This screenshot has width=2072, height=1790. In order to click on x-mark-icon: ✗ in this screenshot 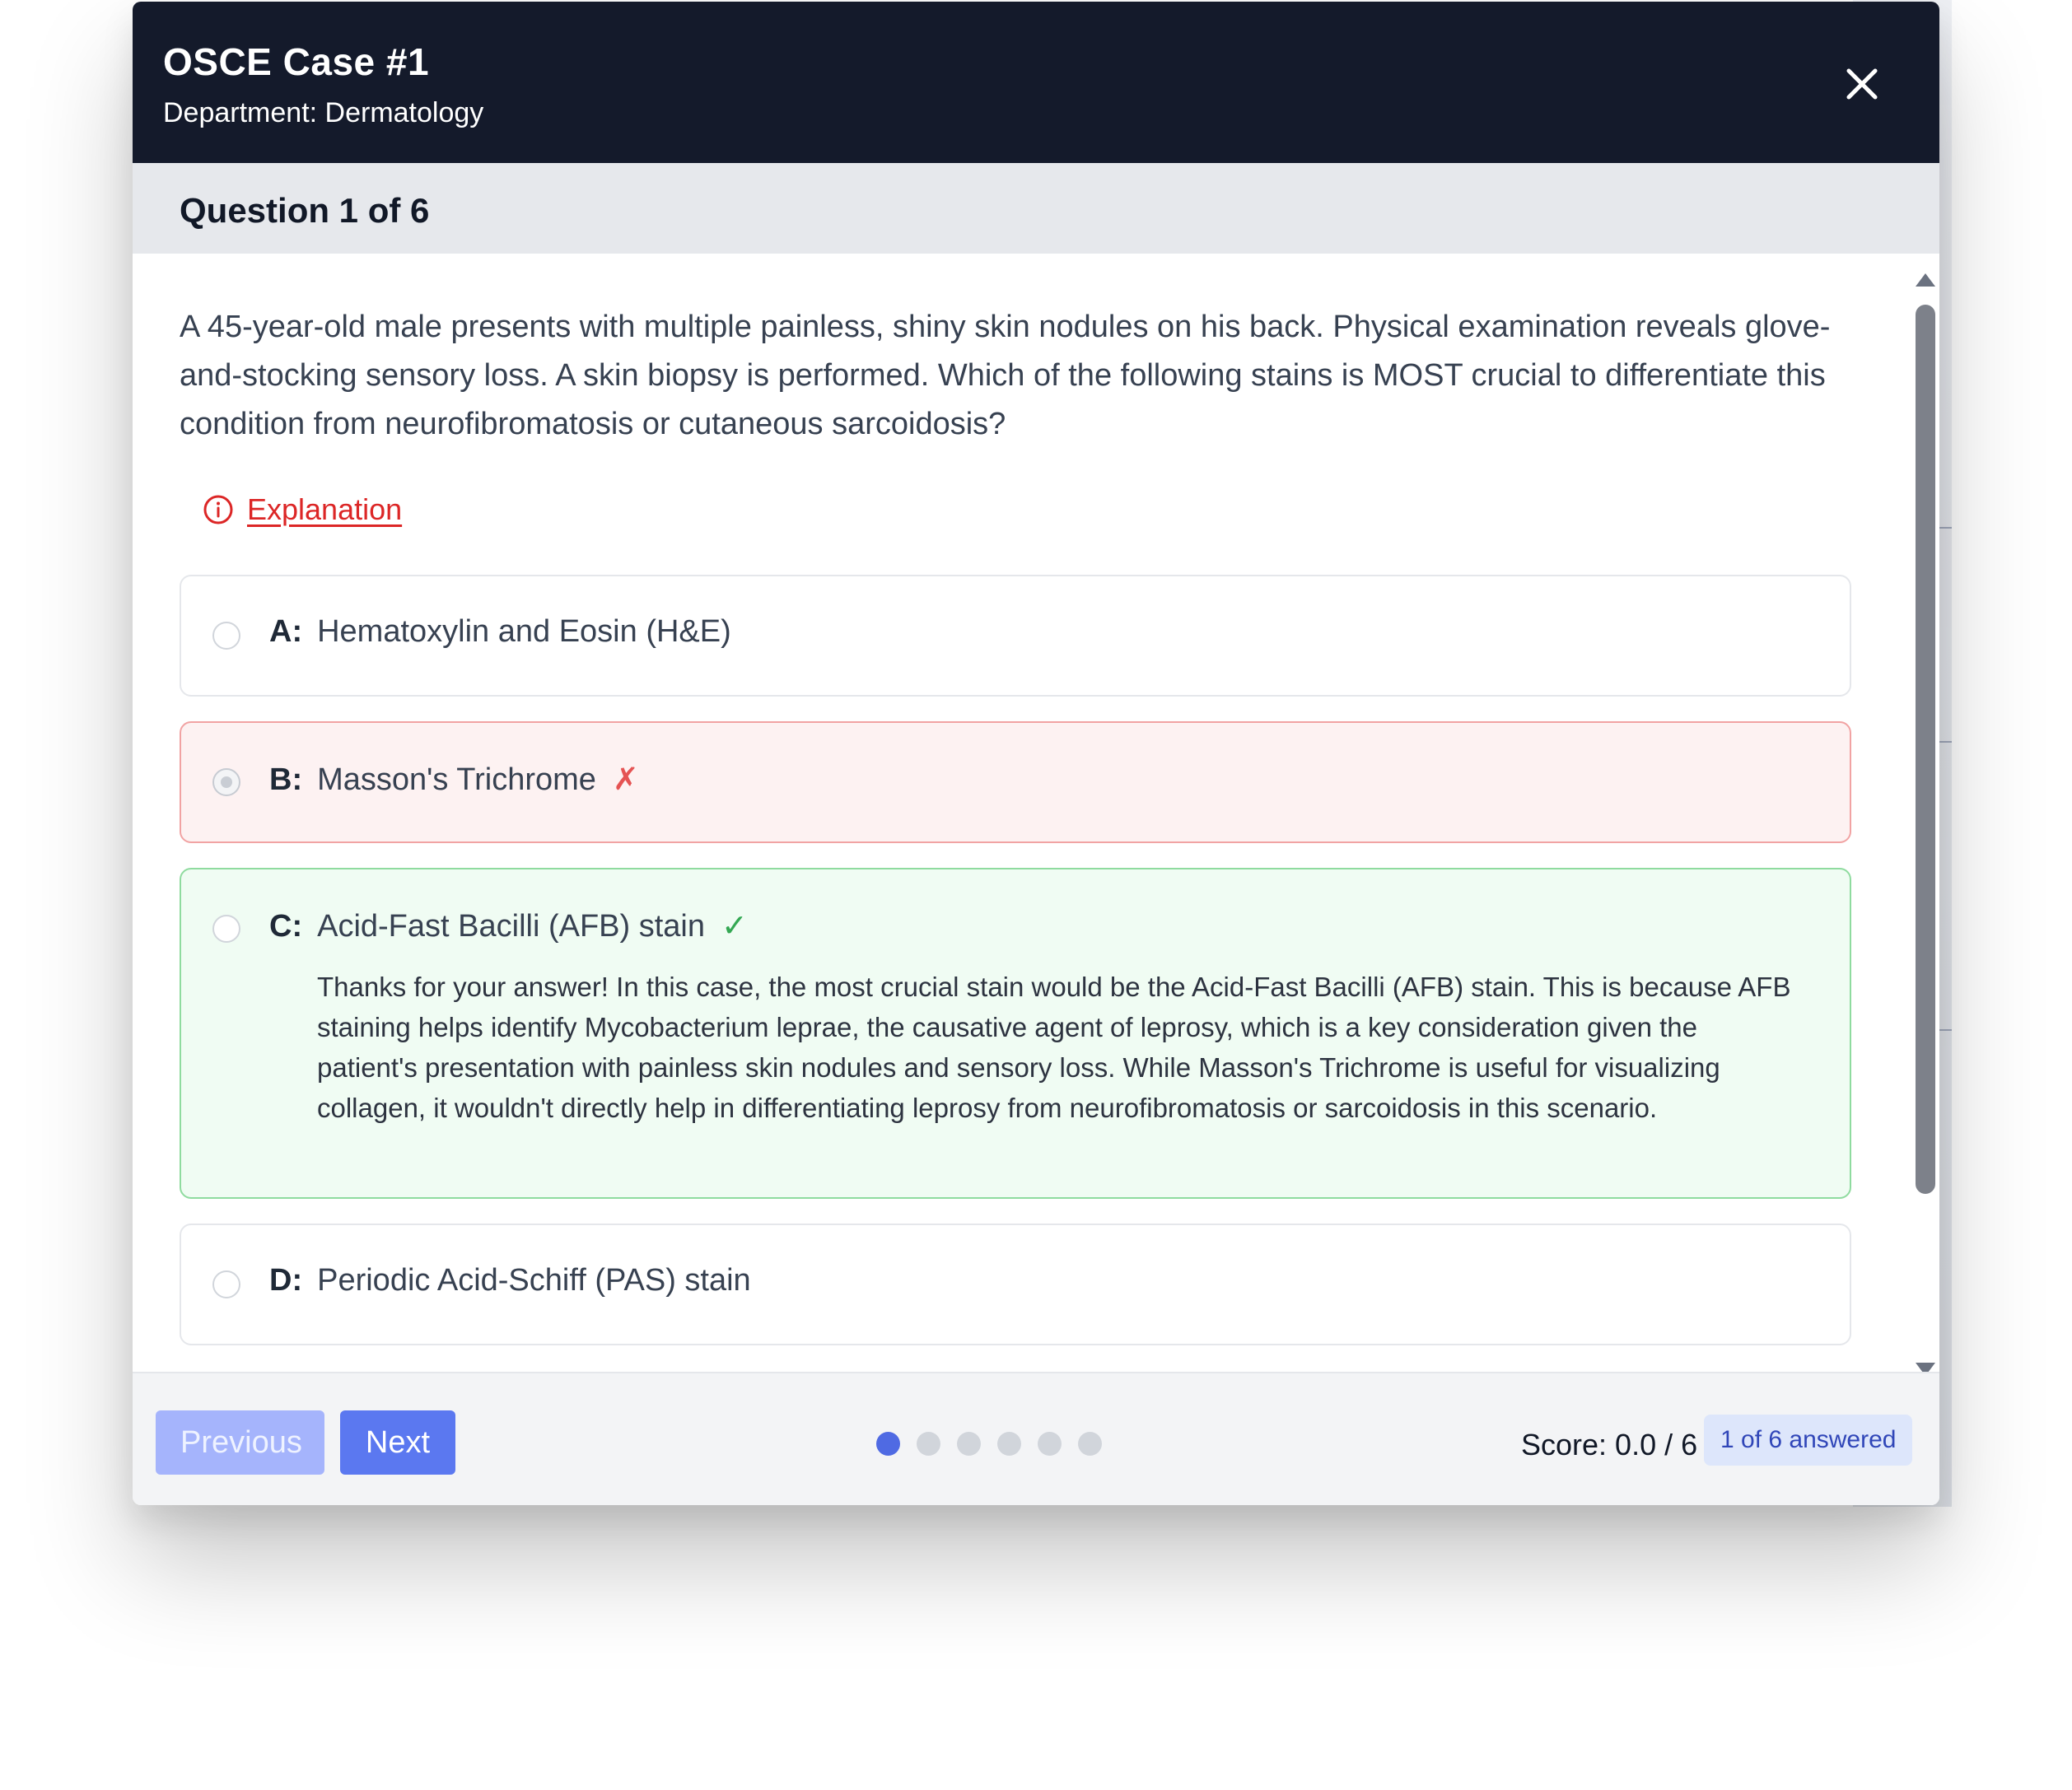, I will do `click(625, 779)`.